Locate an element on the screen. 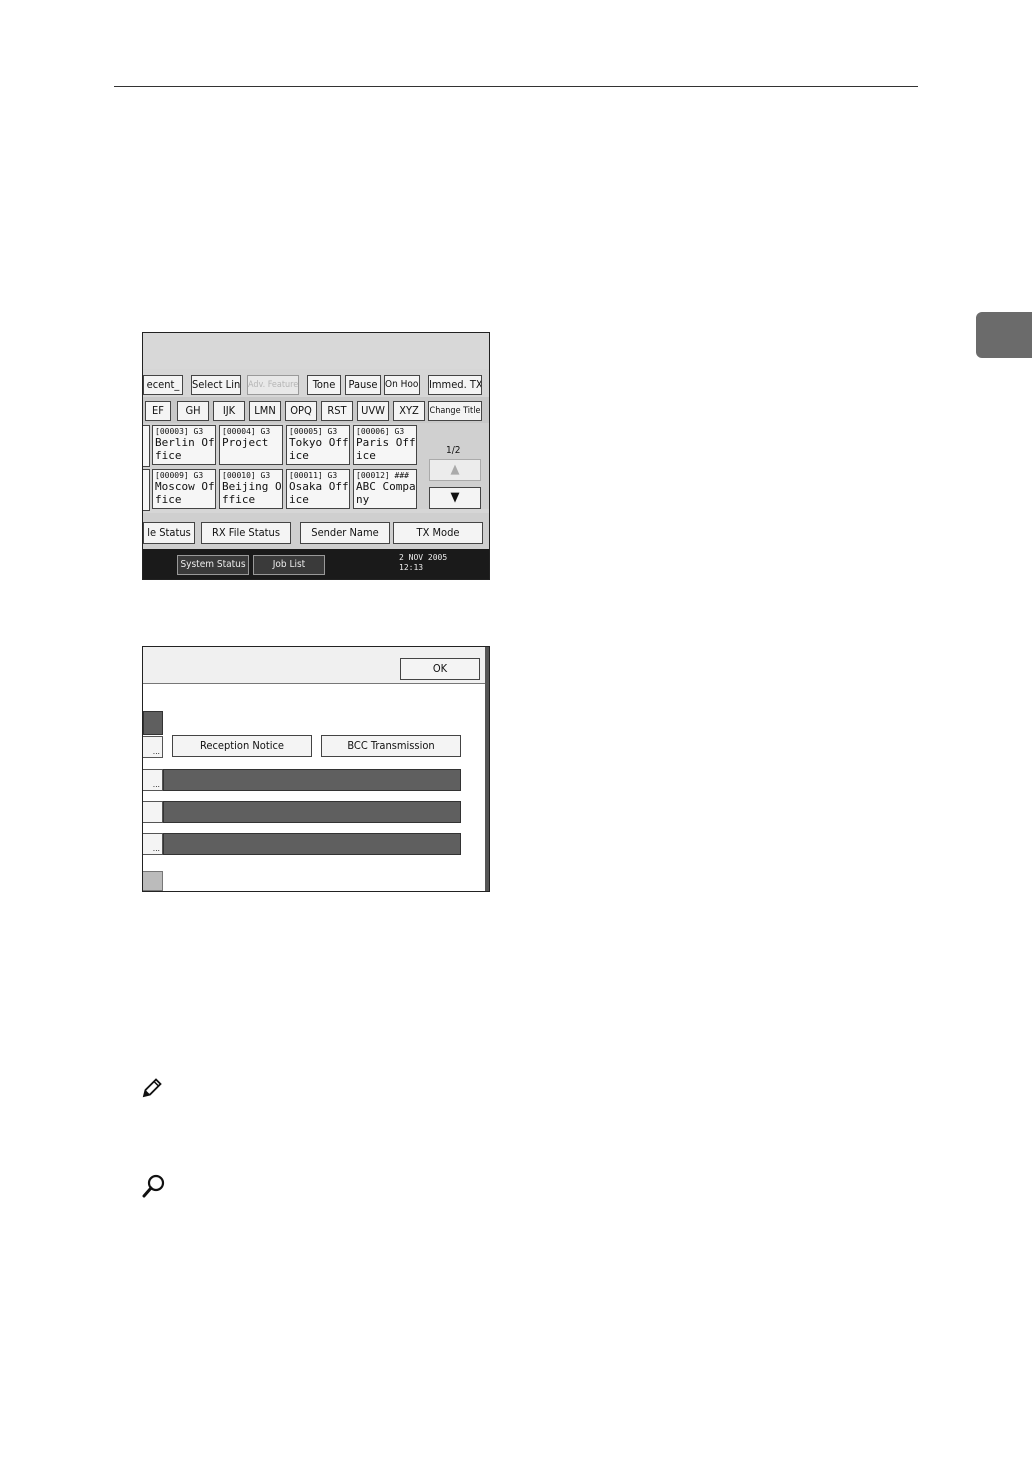 Image resolution: width=1032 pixels, height=1458 pixels. destination-name: ABC Company is located at coordinates (386, 493).